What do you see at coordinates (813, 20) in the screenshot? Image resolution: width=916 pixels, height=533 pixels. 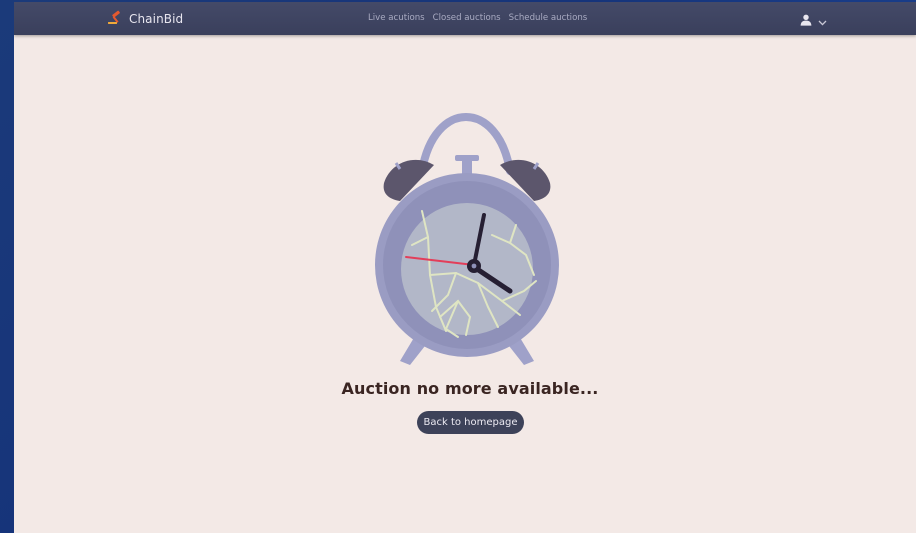 I see `user-menu` at bounding box center [813, 20].